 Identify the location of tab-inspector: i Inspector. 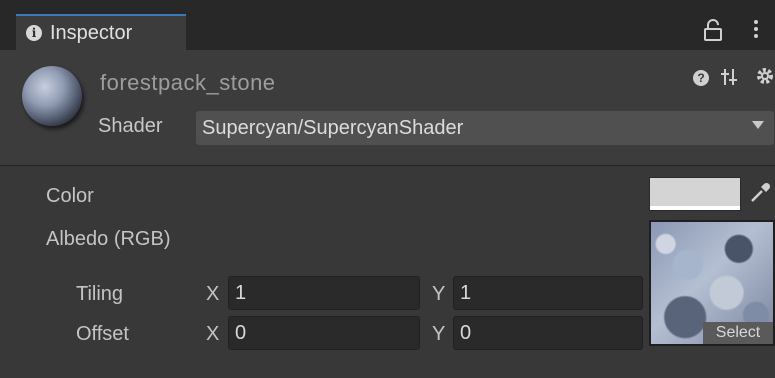
(101, 32).